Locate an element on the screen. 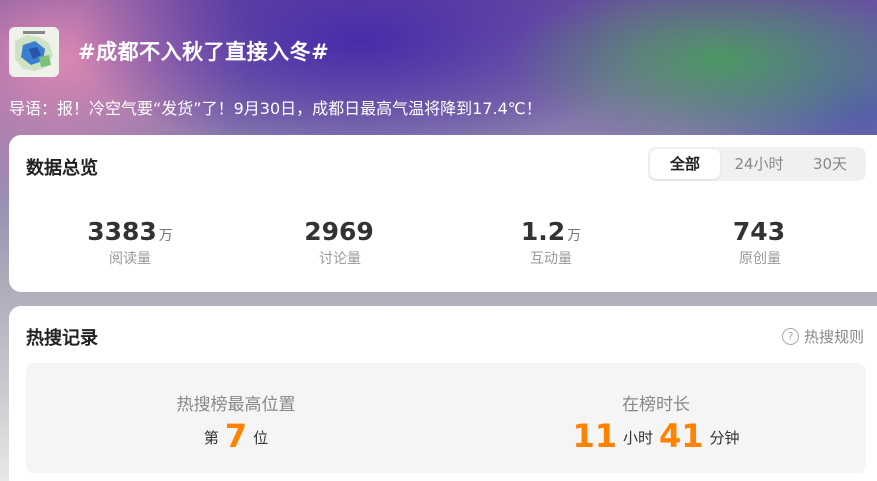 This screenshot has height=481, width=877. topic-thumbnail-map-icon is located at coordinates (34, 52).